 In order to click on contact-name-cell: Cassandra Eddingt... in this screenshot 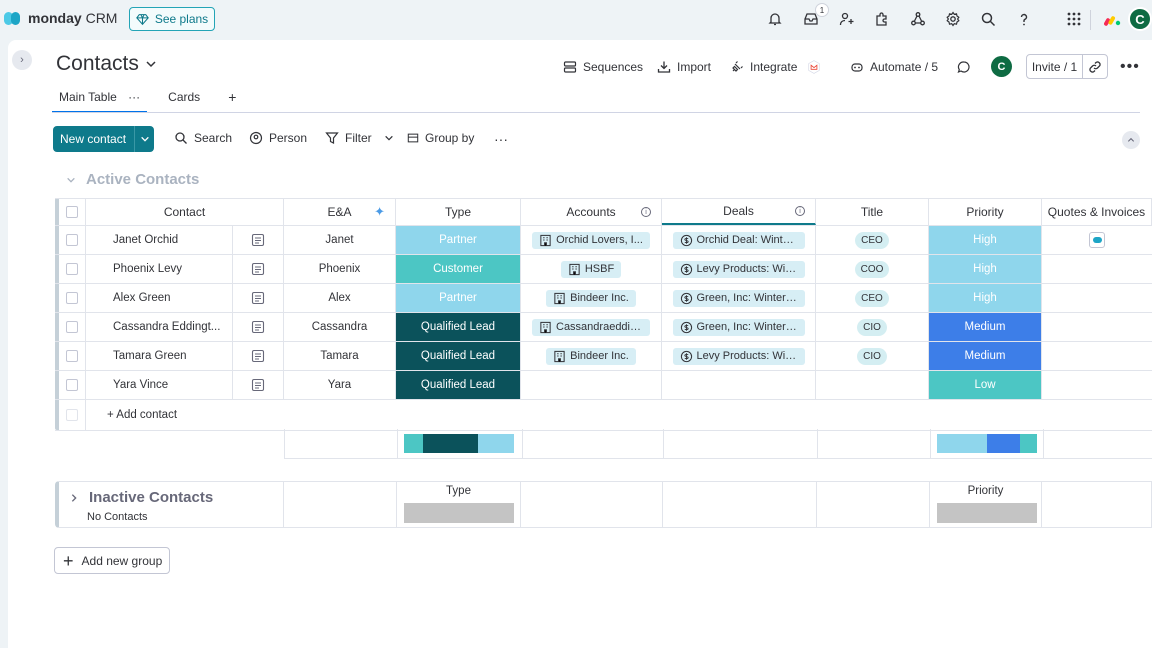, I will do `click(159, 327)`.